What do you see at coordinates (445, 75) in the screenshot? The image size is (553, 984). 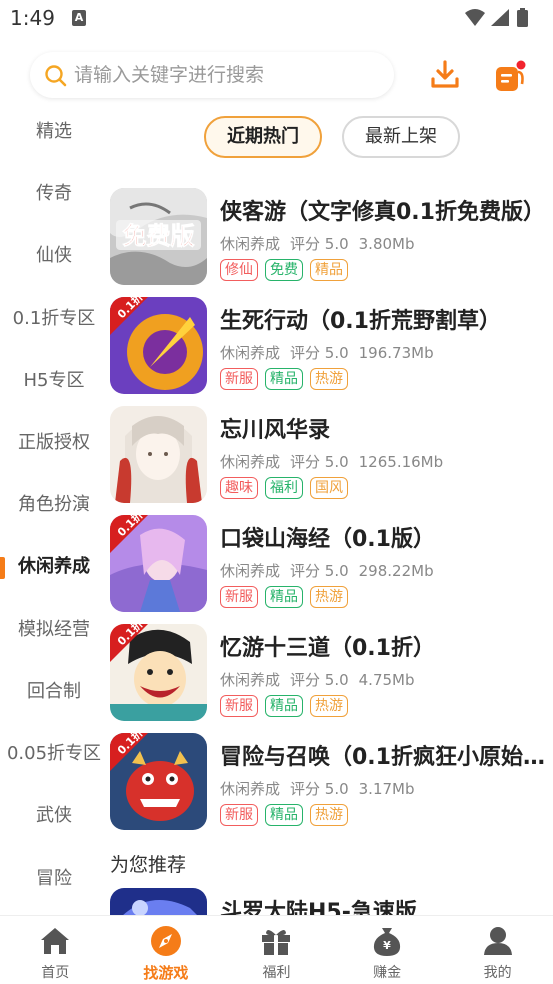 I see `download-icon` at bounding box center [445, 75].